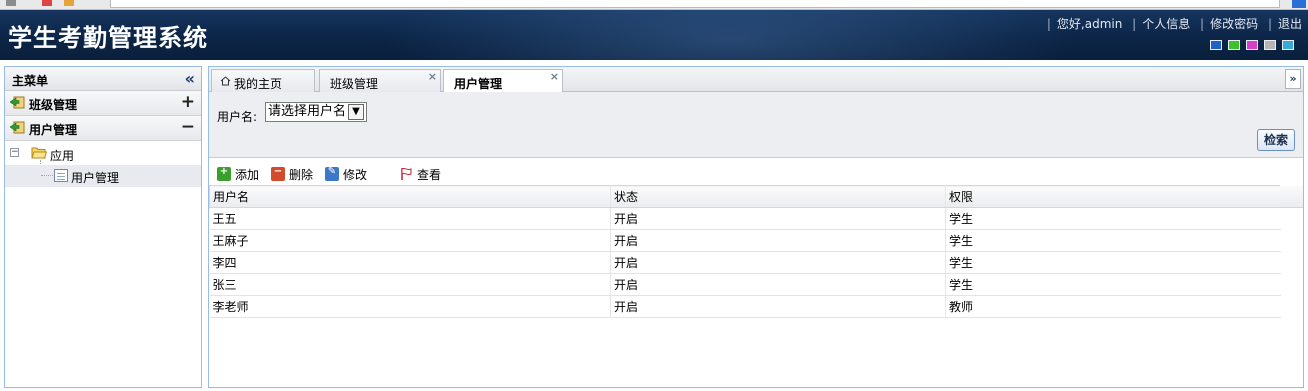 The image size is (1308, 391). I want to click on theme-switcher, so click(1252, 45).